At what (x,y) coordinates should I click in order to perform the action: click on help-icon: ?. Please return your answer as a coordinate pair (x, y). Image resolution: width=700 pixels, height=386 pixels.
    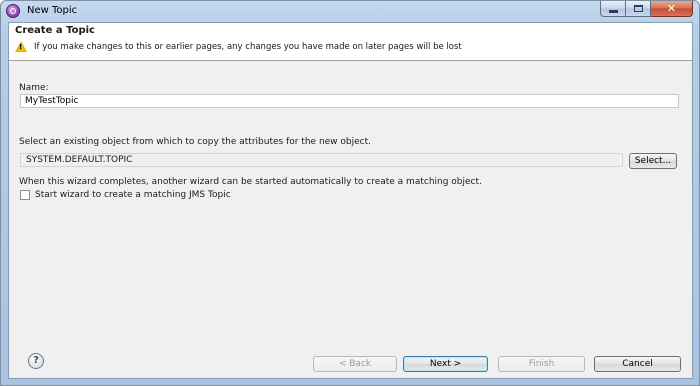
    Looking at the image, I should click on (36, 361).